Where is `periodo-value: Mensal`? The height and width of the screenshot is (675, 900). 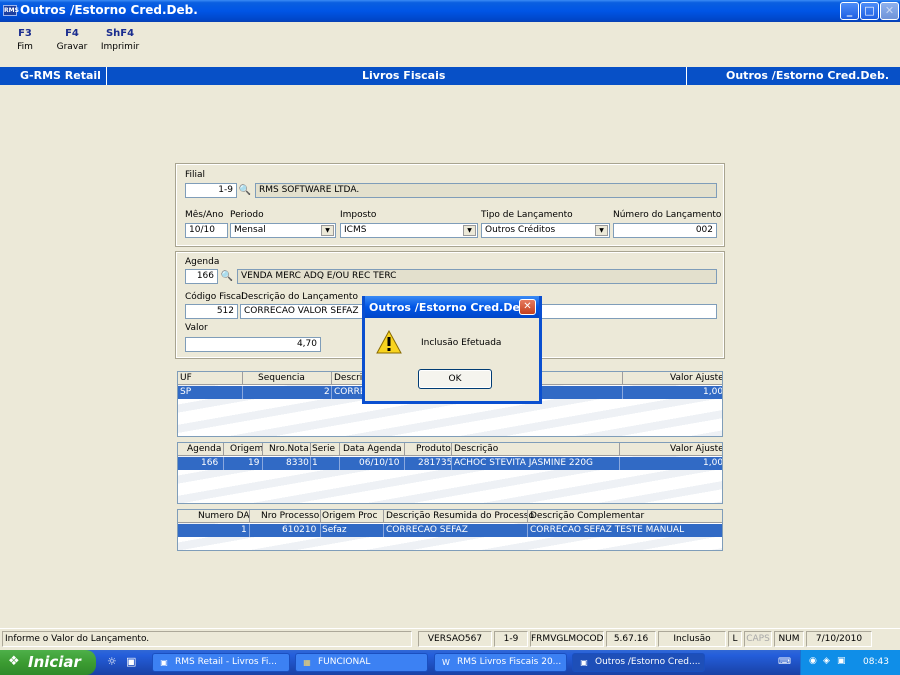 periodo-value: Mensal is located at coordinates (250, 230).